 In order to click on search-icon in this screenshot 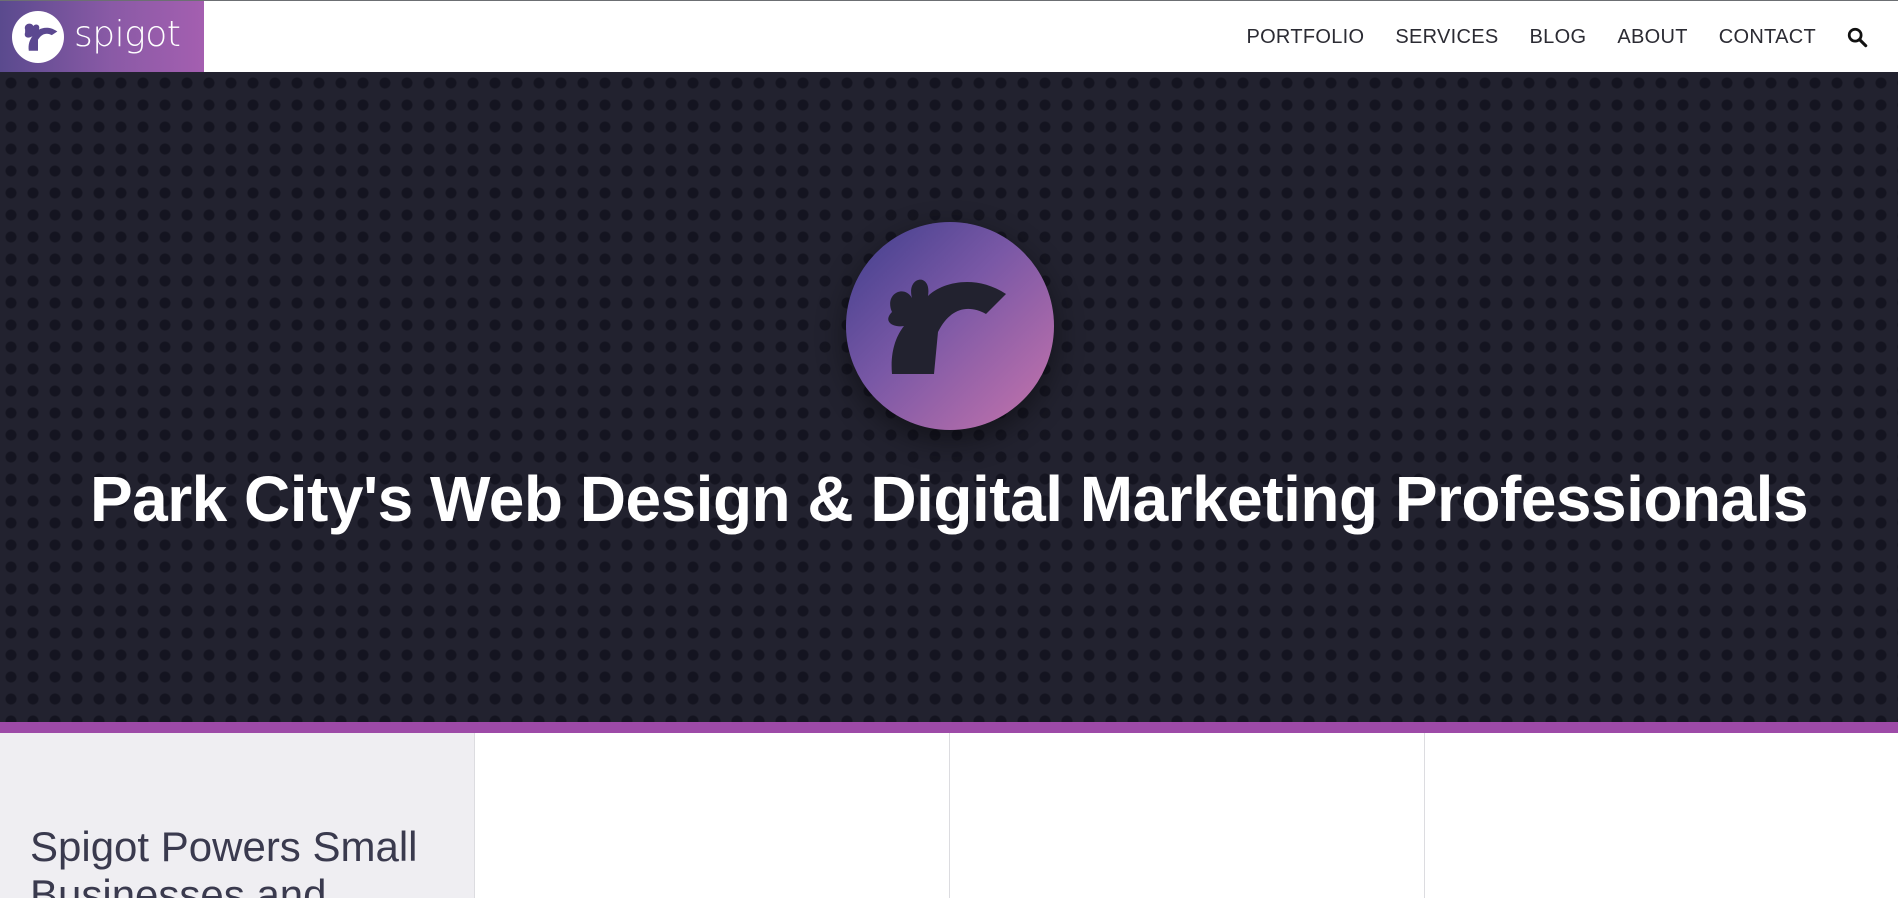, I will do `click(1857, 37)`.